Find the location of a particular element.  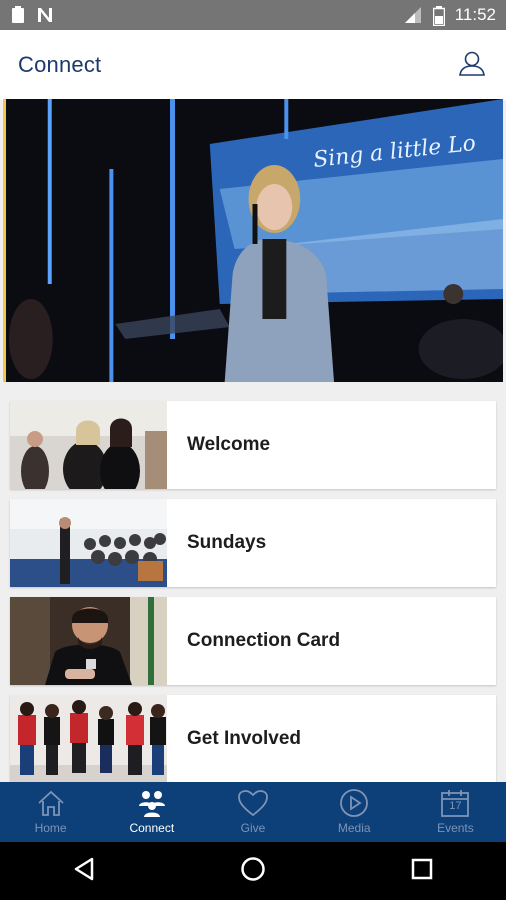

home-circle-icon is located at coordinates (253, 871).